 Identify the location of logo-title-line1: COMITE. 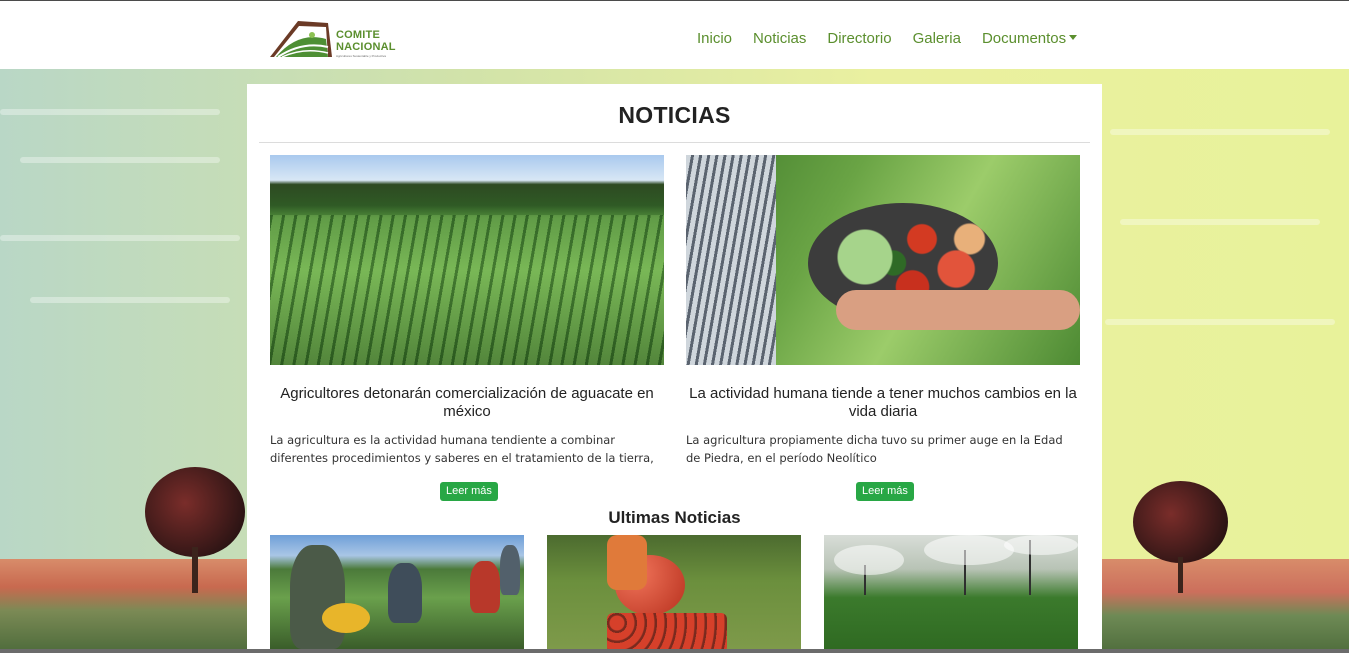
(358, 35).